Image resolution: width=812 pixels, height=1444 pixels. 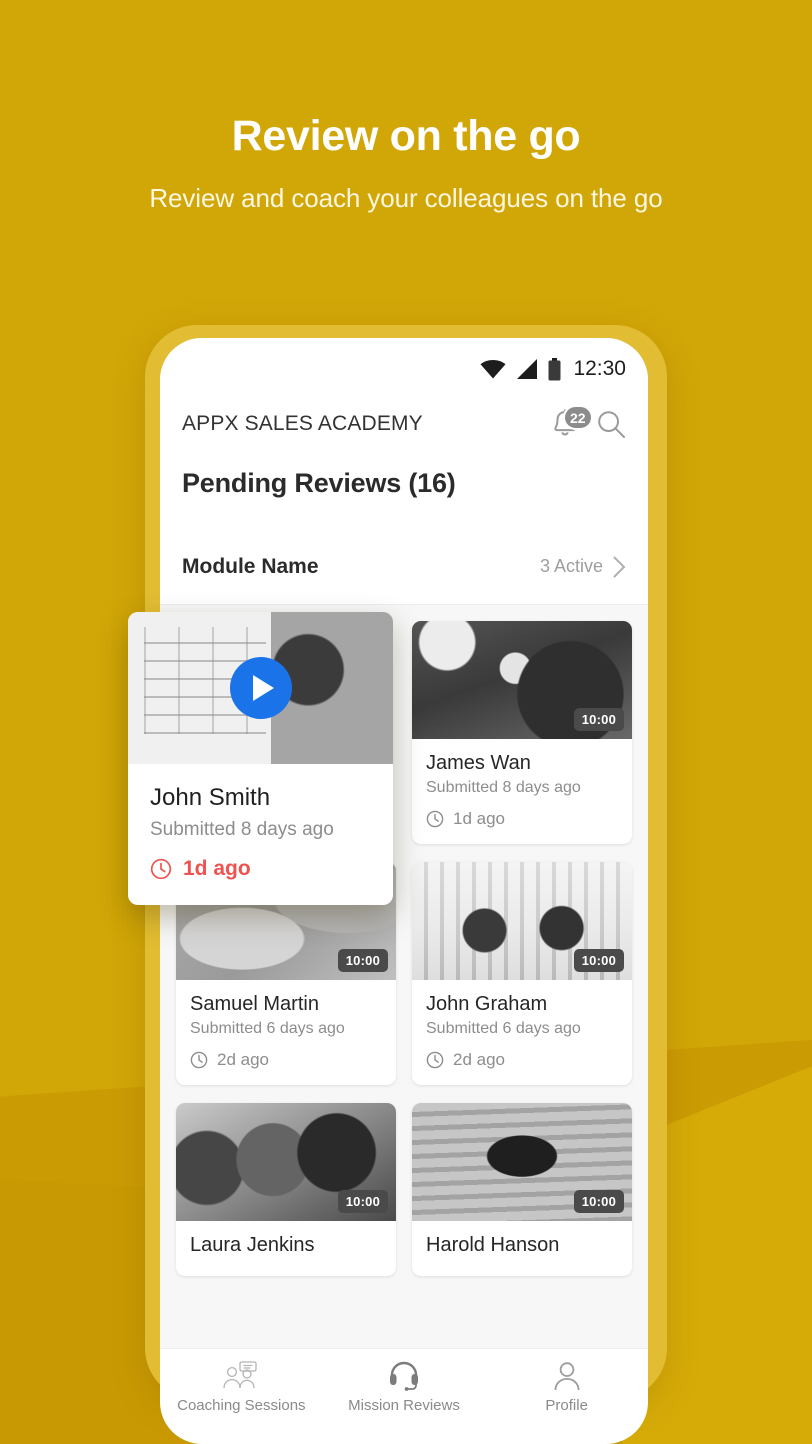 I want to click on notification-count-badge: 22, so click(x=578, y=417).